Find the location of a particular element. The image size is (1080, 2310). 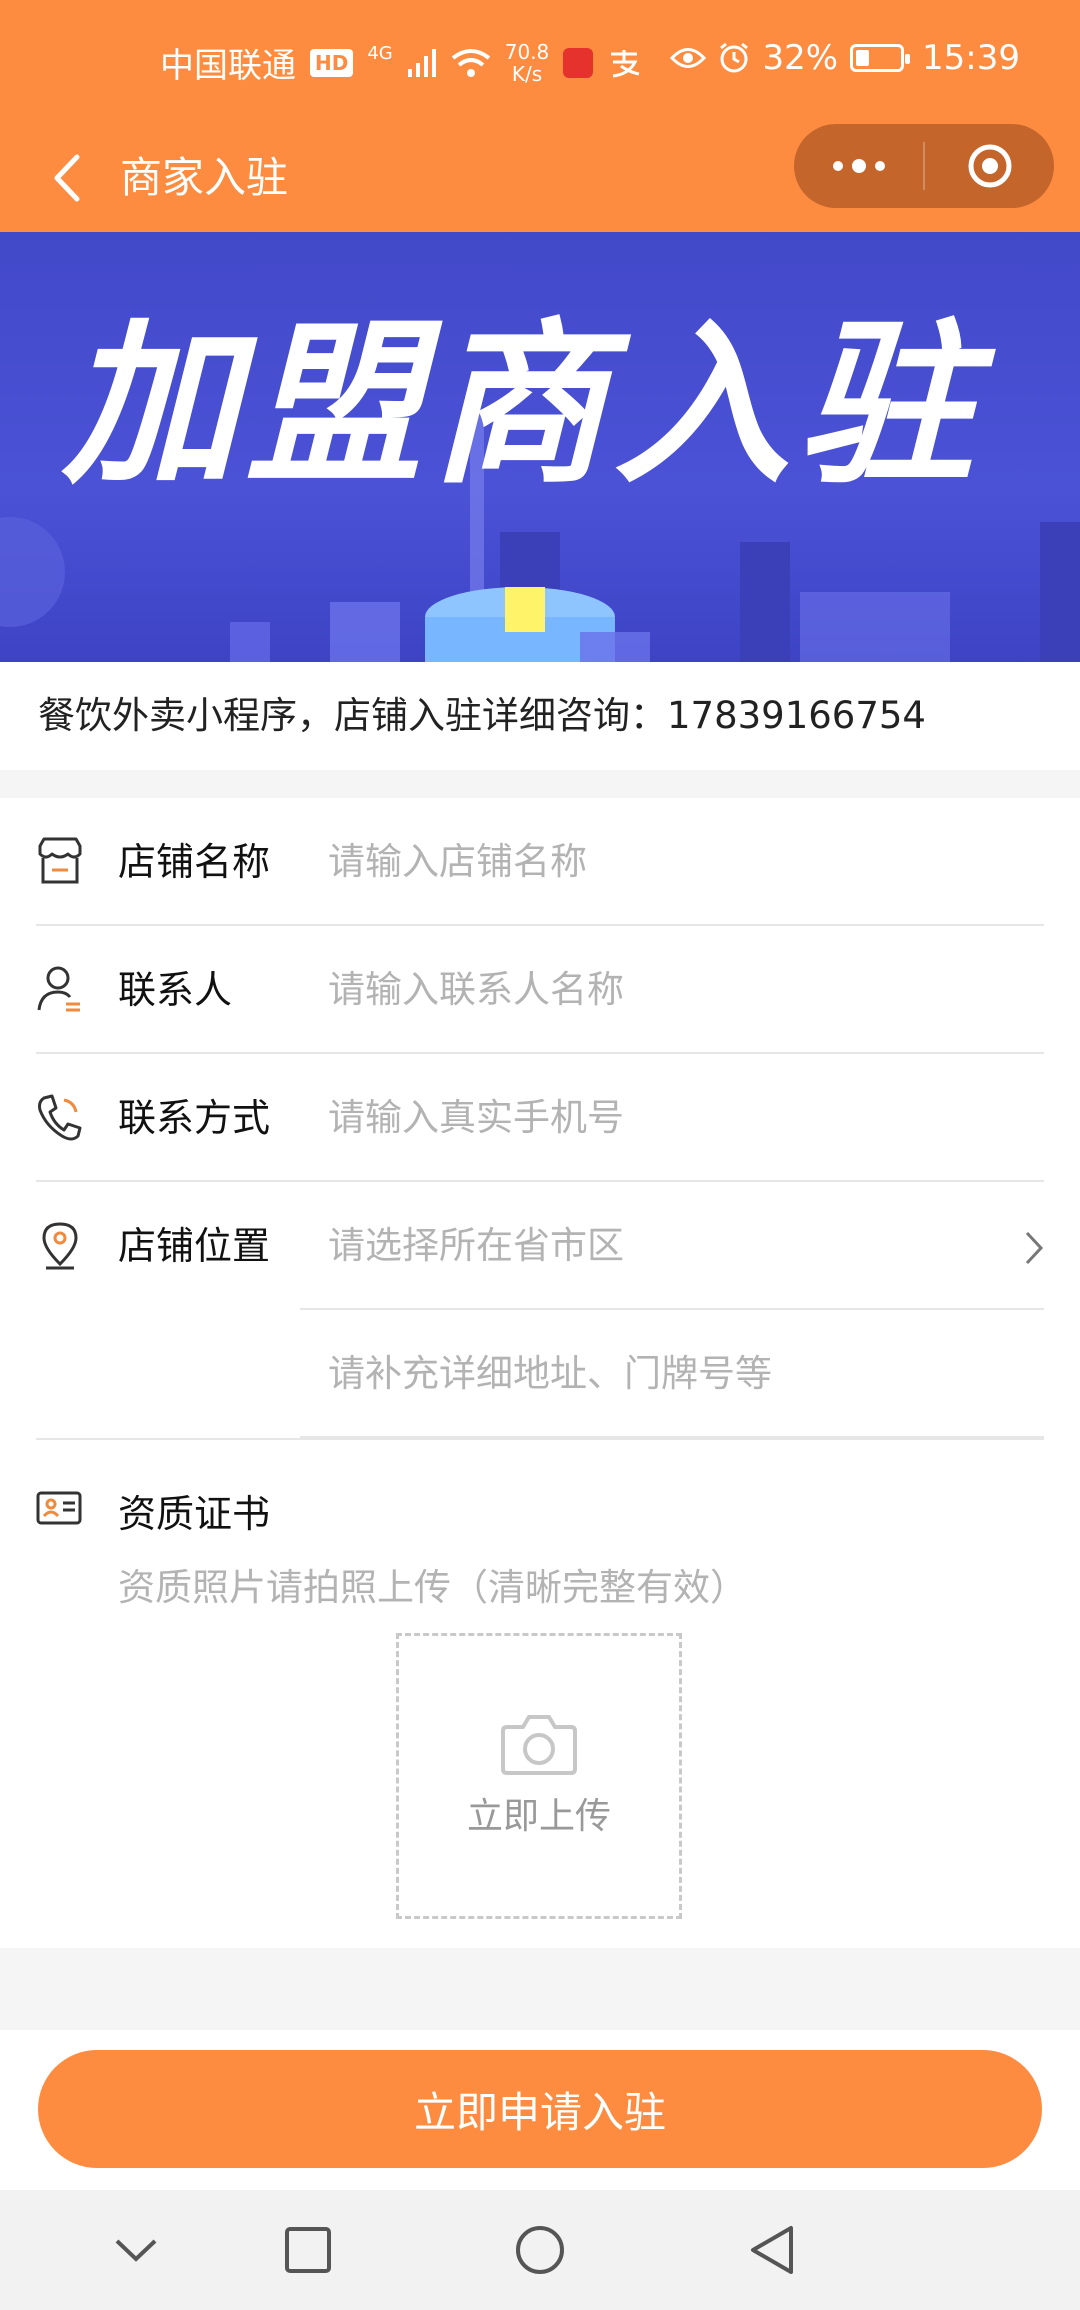

contact-row: 联系人 请输入联系人名称 is located at coordinates (540, 990).